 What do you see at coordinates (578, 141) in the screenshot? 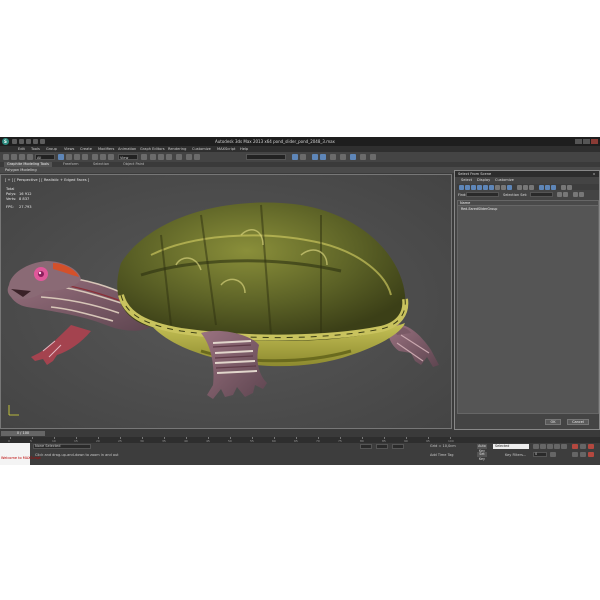
I see `minimize-button` at bounding box center [578, 141].